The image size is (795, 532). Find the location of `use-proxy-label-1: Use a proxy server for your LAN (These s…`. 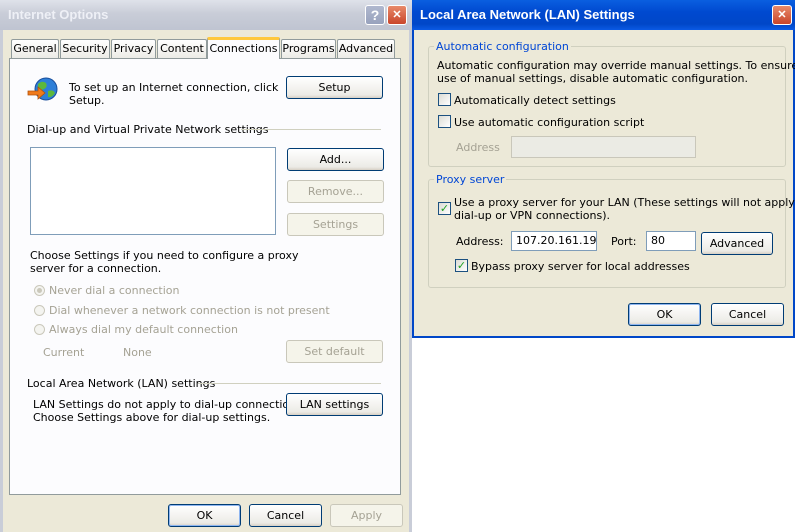

use-proxy-label-1: Use a proxy server for your LAN (These s… is located at coordinates (624, 202).